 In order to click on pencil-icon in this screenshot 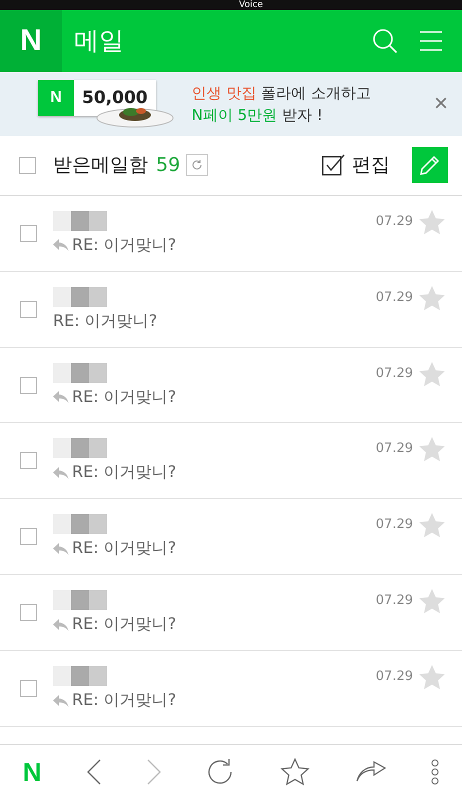, I will do `click(430, 165)`.